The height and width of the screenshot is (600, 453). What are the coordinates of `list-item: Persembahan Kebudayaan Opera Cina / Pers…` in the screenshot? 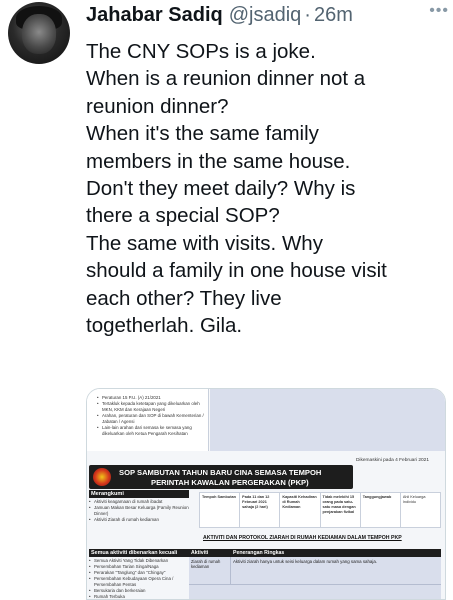 It's located at (143, 582).